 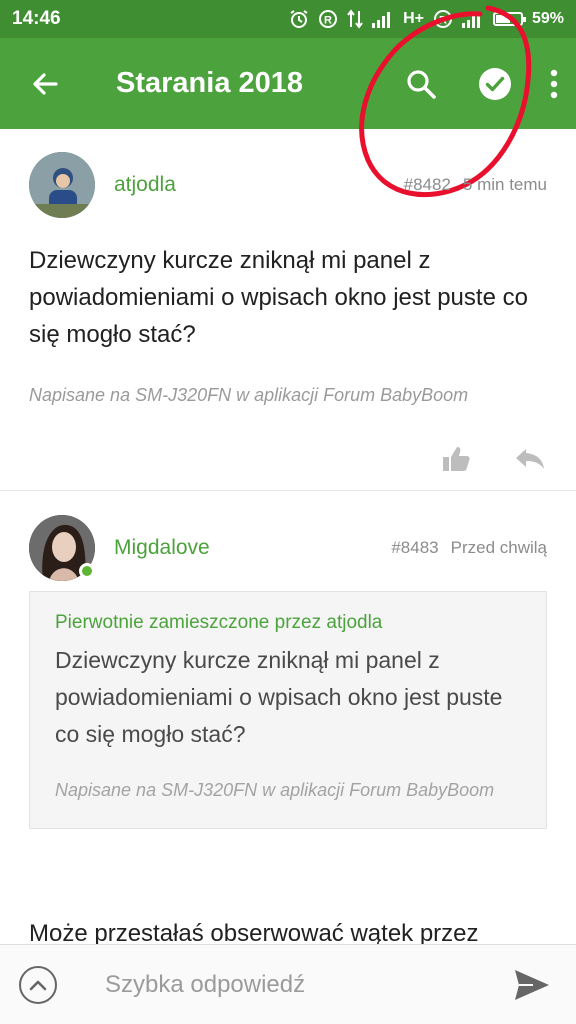 I want to click on arrow-left-icon, so click(x=45, y=83).